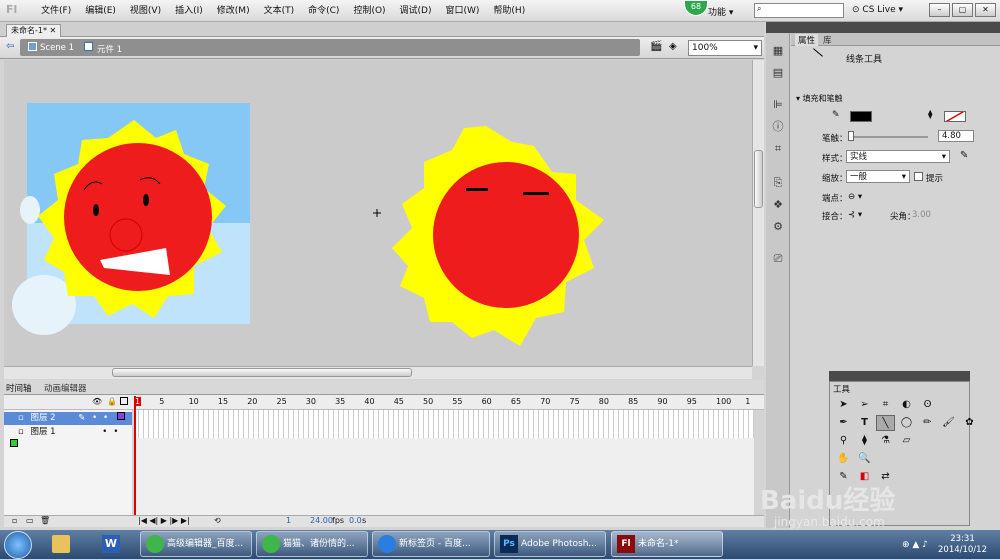 This screenshot has width=1000, height=559. What do you see at coordinates (124, 401) in the screenshot?
I see `outline-icon` at bounding box center [124, 401].